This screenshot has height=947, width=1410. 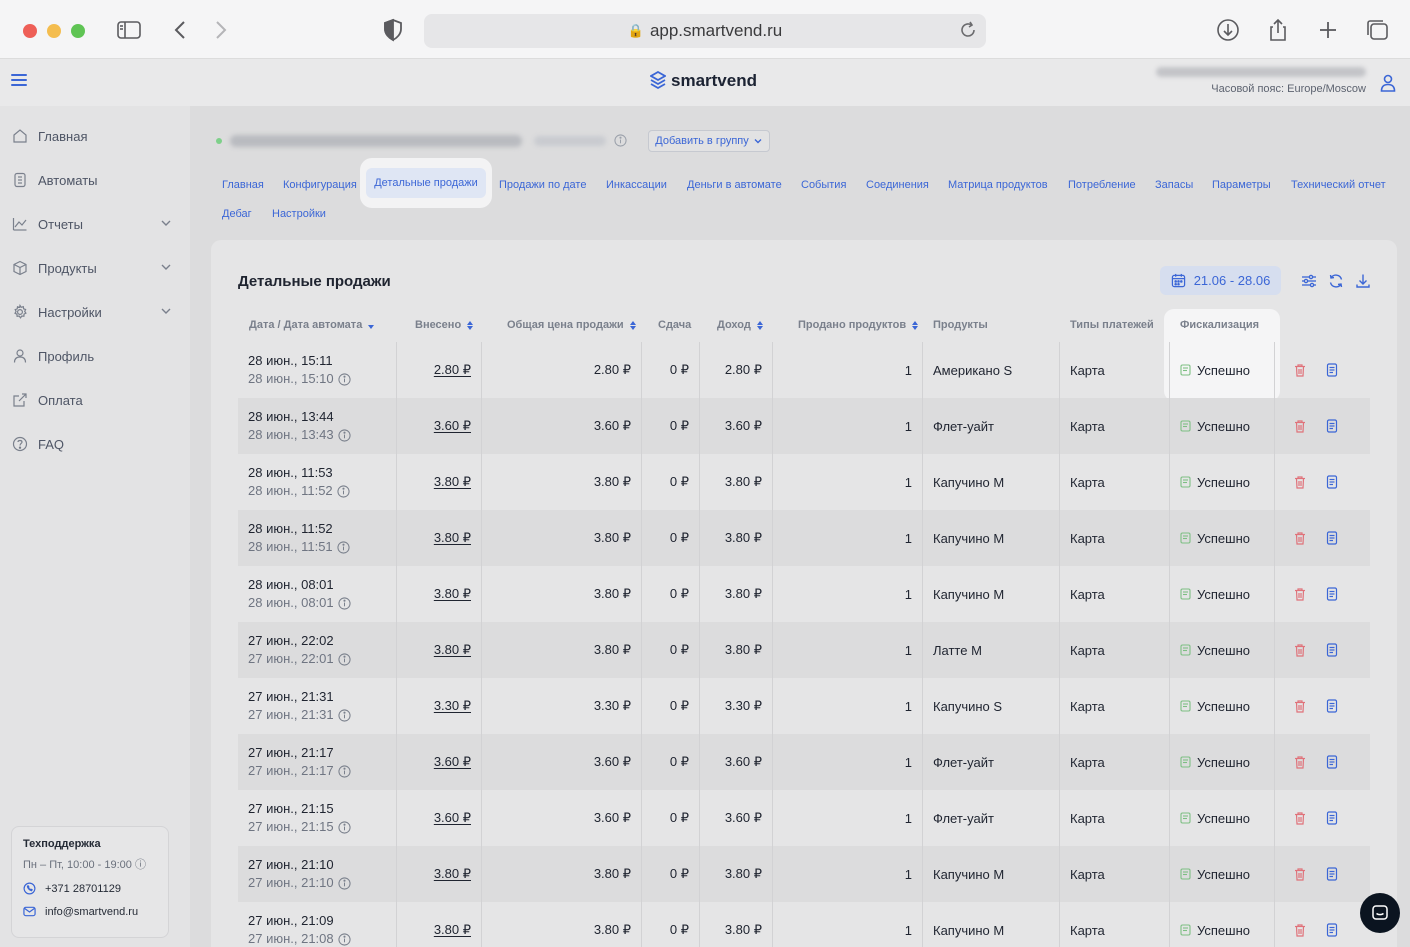 I want to click on logo: smartvend, so click(x=703, y=81).